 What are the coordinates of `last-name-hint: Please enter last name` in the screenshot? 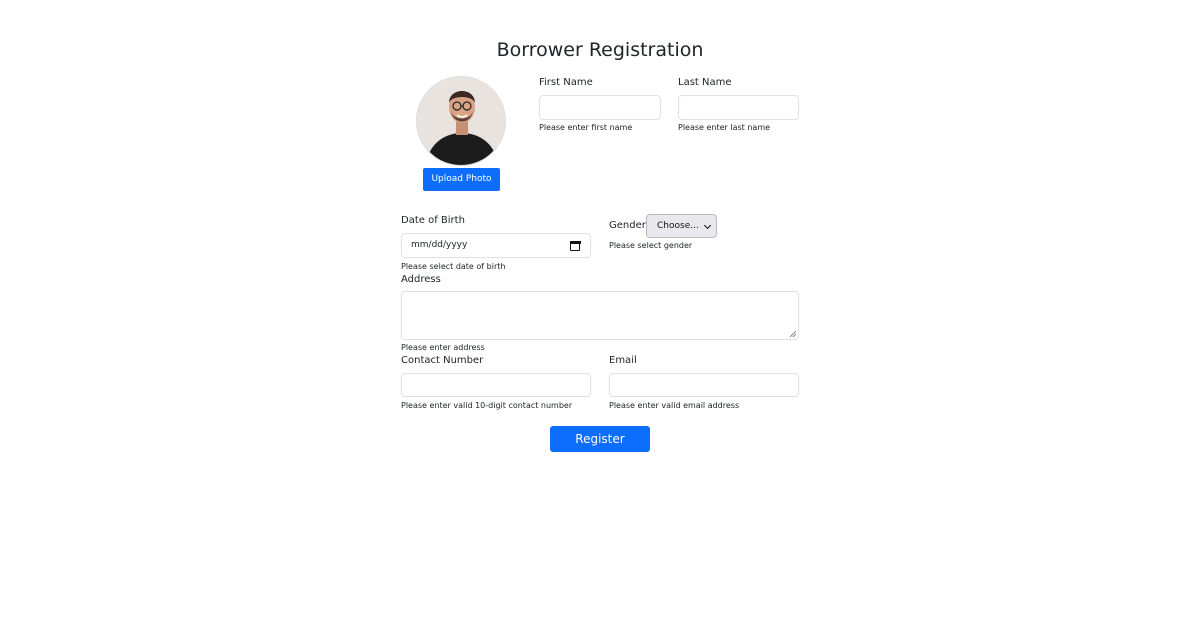 It's located at (724, 127).